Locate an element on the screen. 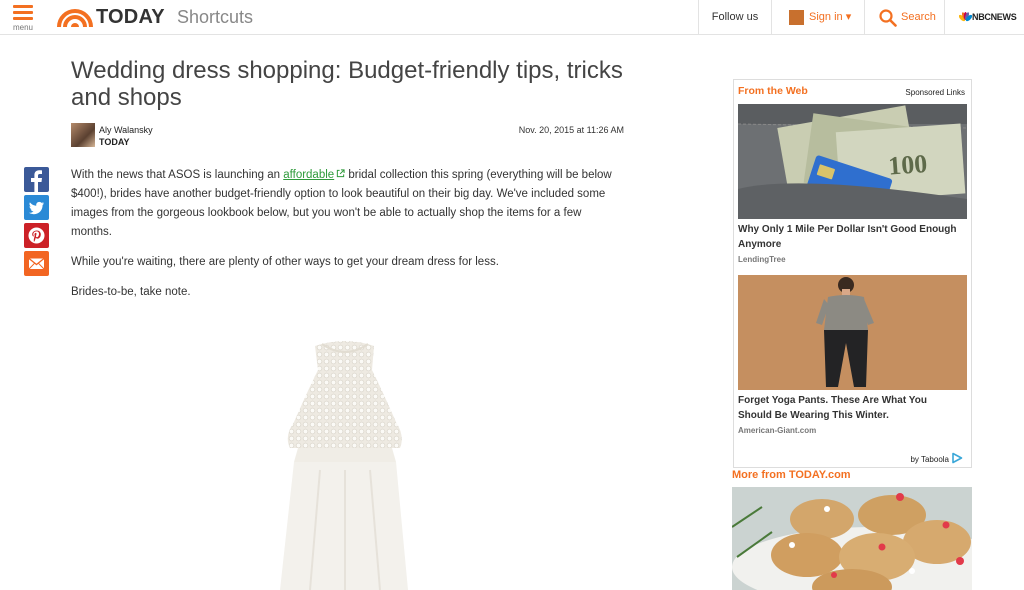 The image size is (1024, 590). share-email-button is located at coordinates (36, 263).